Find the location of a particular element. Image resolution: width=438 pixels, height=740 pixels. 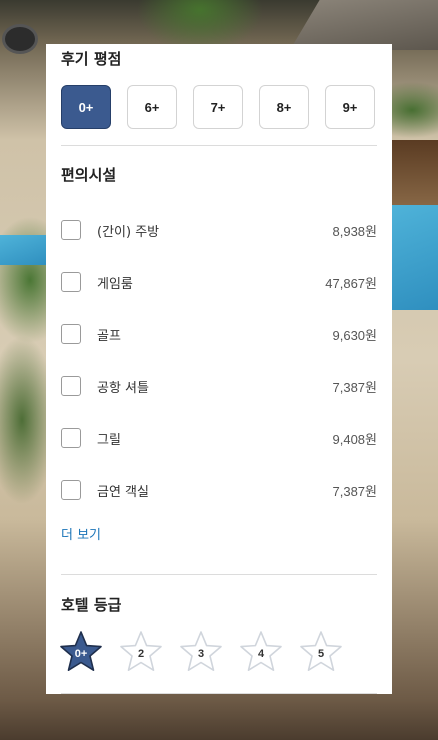

hotel-grade-options: 0+ 2 3 4 5 is located at coordinates (201, 652).